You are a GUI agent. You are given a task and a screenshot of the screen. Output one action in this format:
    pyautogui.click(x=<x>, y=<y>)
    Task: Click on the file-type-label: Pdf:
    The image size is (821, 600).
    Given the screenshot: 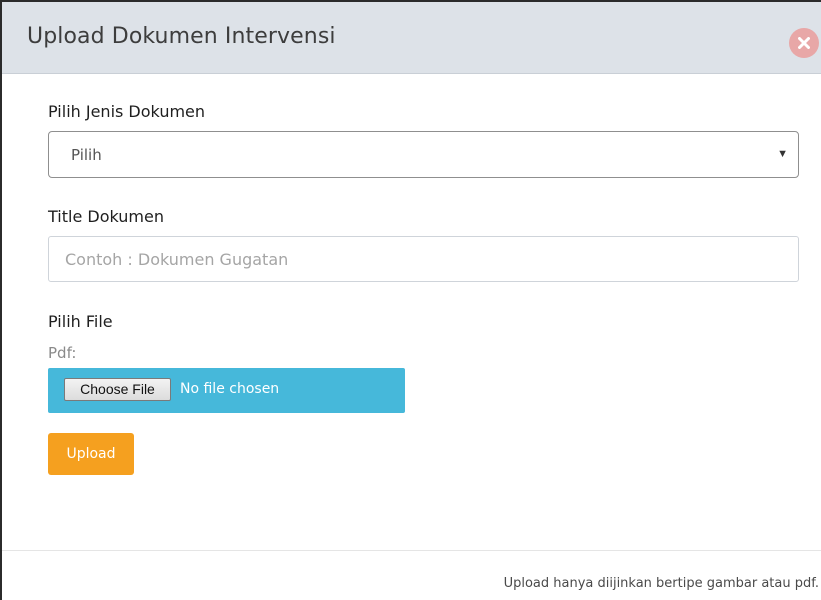 What is the action you would take?
    pyautogui.click(x=62, y=353)
    